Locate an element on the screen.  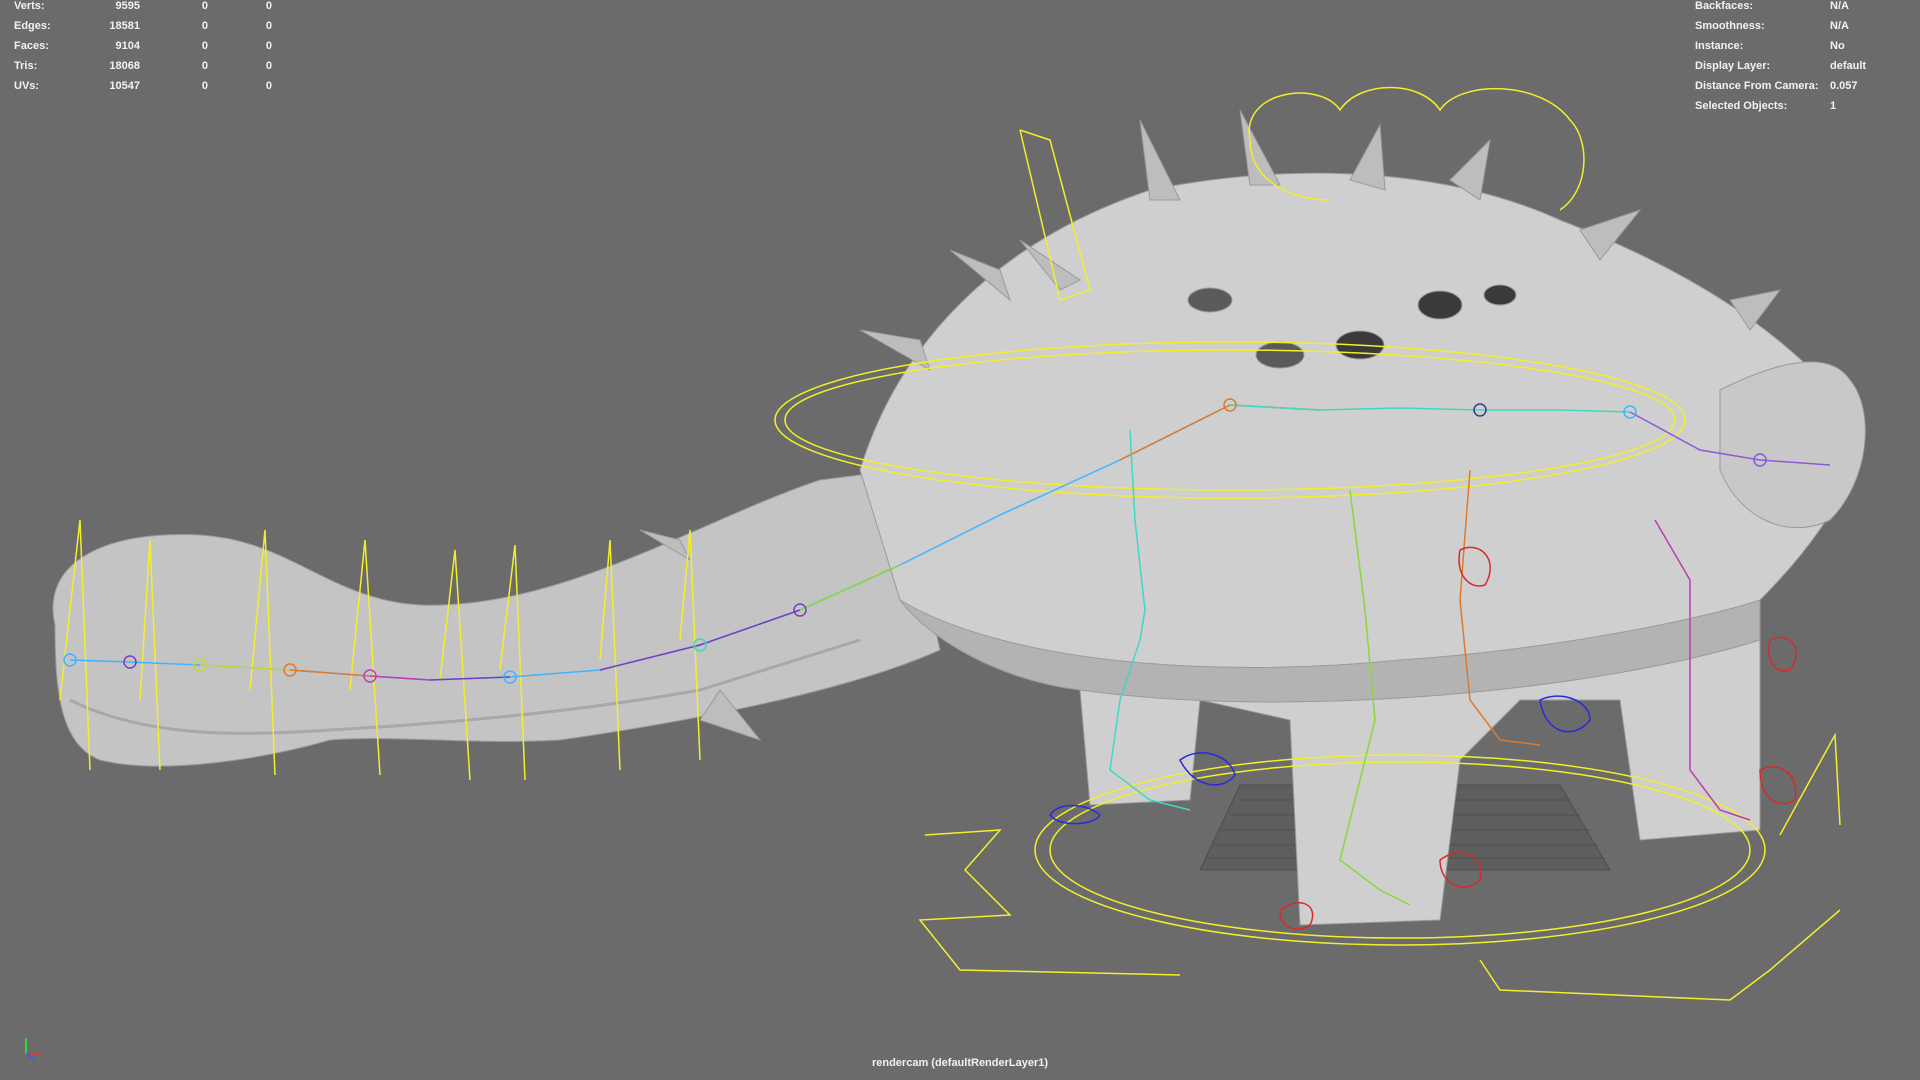
hud-label: Backfaces: is located at coordinates (1724, 6).